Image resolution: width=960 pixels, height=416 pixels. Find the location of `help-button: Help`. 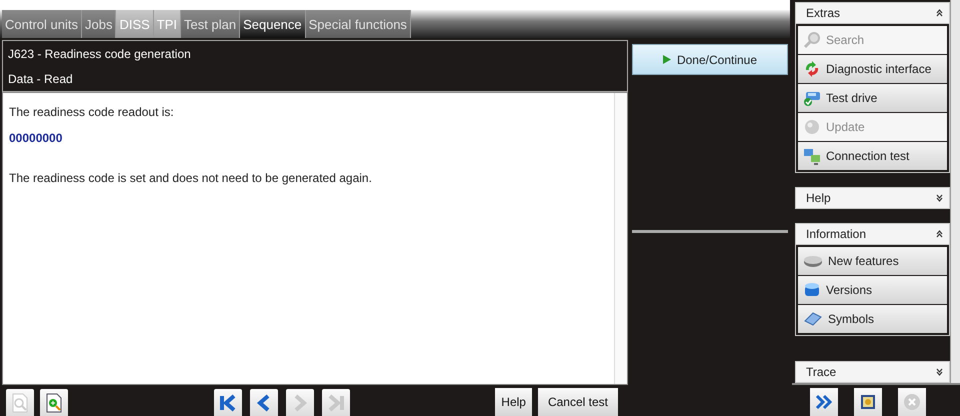

help-button: Help is located at coordinates (513, 402).